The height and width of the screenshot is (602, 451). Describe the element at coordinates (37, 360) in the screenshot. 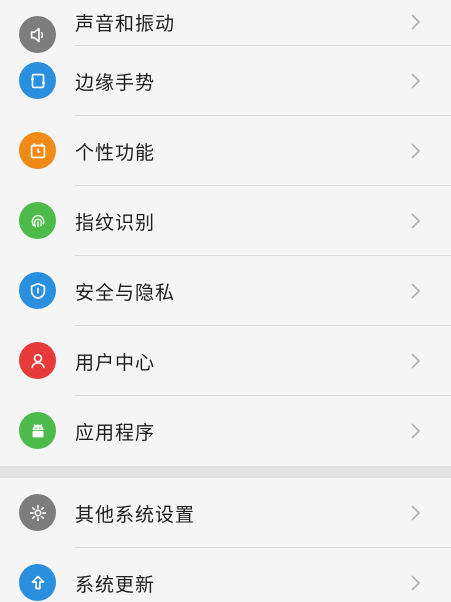

I see `user-icon` at that location.